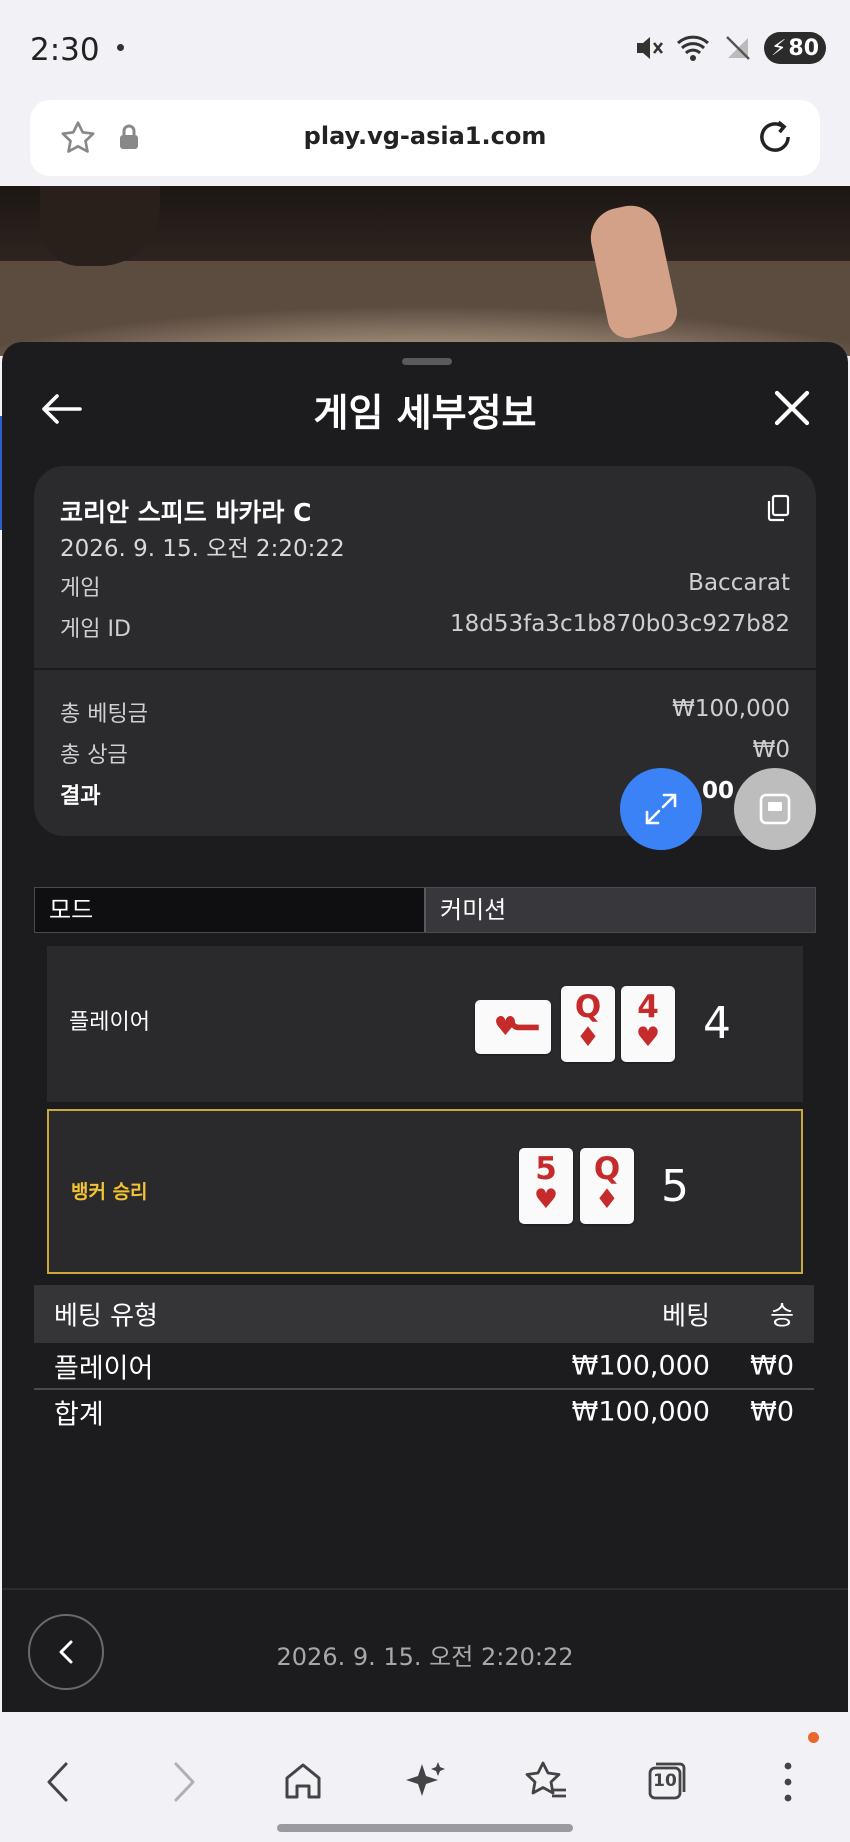  Describe the element at coordinates (772, 1366) in the screenshot. I see `bet-row-win: ₩0` at that location.